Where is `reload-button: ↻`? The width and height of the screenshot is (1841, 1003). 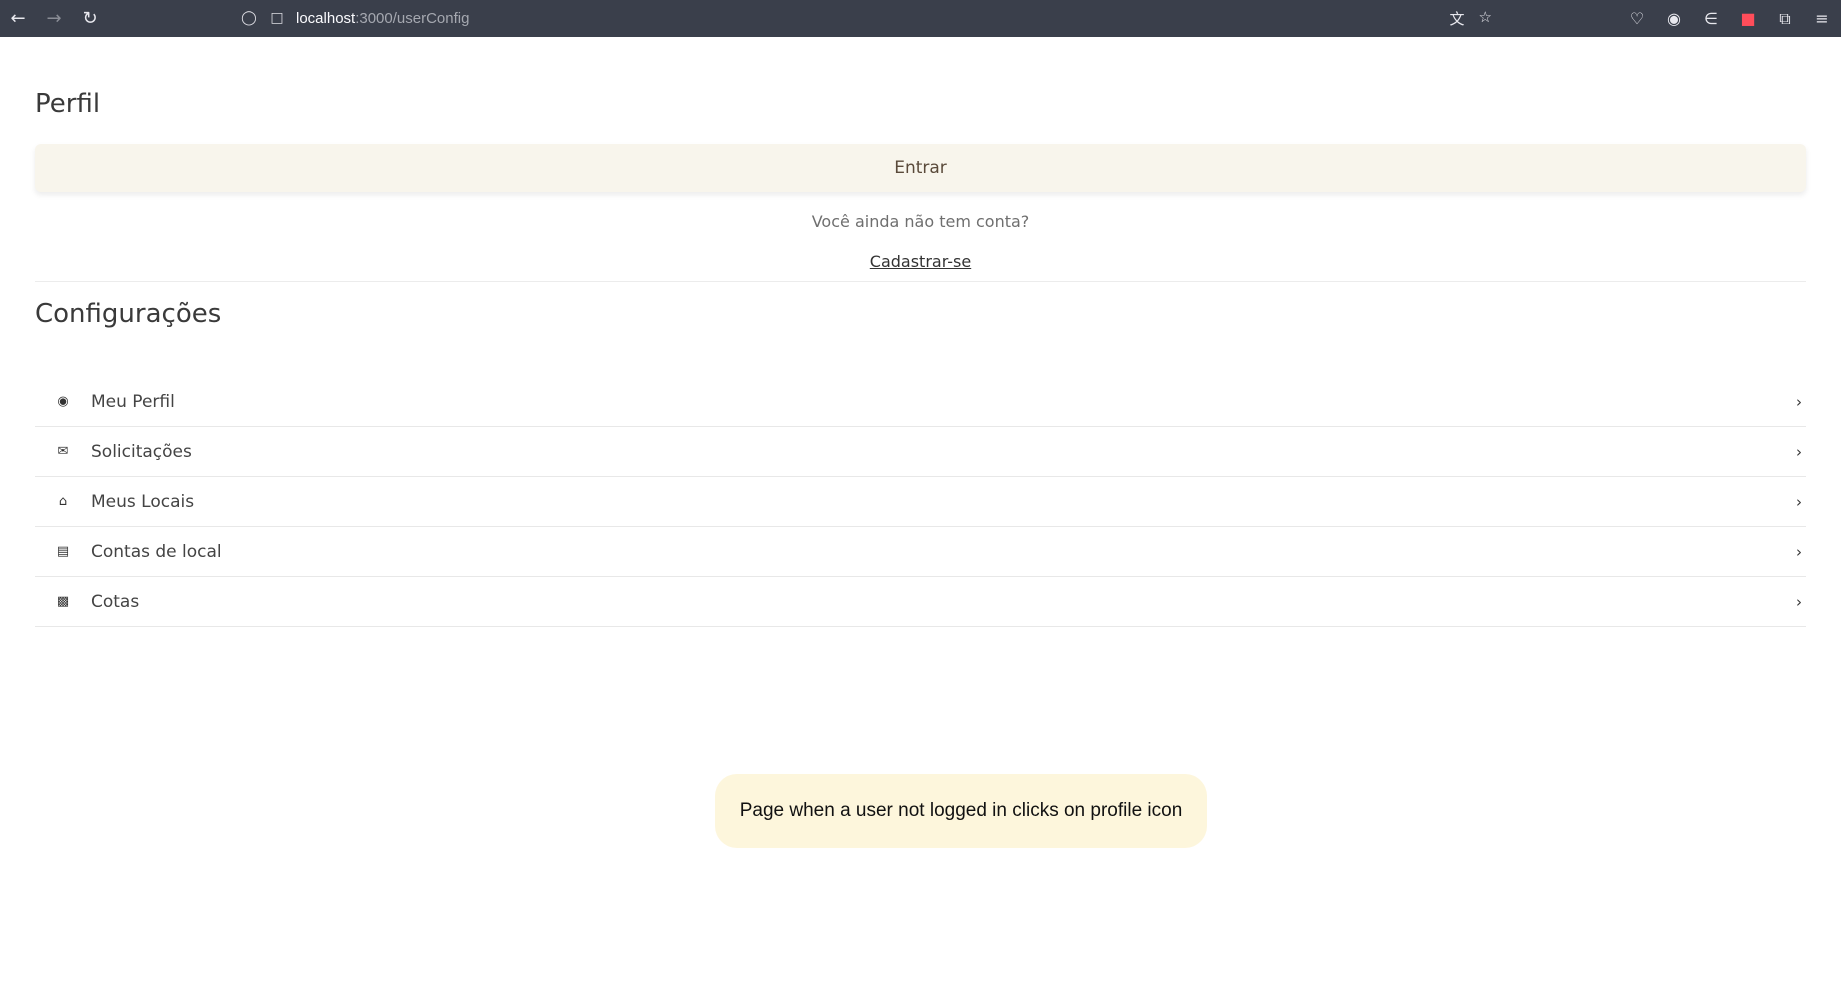 reload-button: ↻ is located at coordinates (90, 18).